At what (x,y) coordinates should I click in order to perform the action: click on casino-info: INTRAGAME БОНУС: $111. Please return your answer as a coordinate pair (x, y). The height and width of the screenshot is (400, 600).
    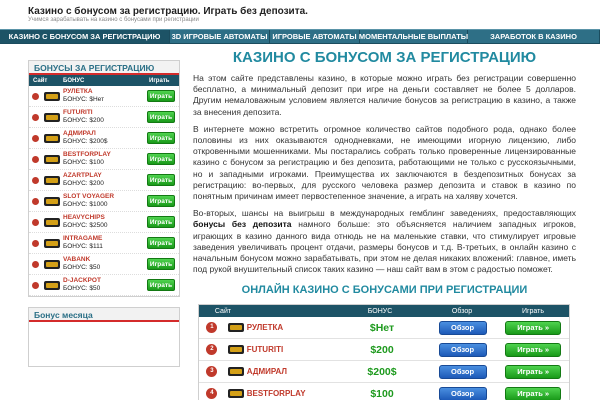
    Looking at the image, I should click on (105, 243).